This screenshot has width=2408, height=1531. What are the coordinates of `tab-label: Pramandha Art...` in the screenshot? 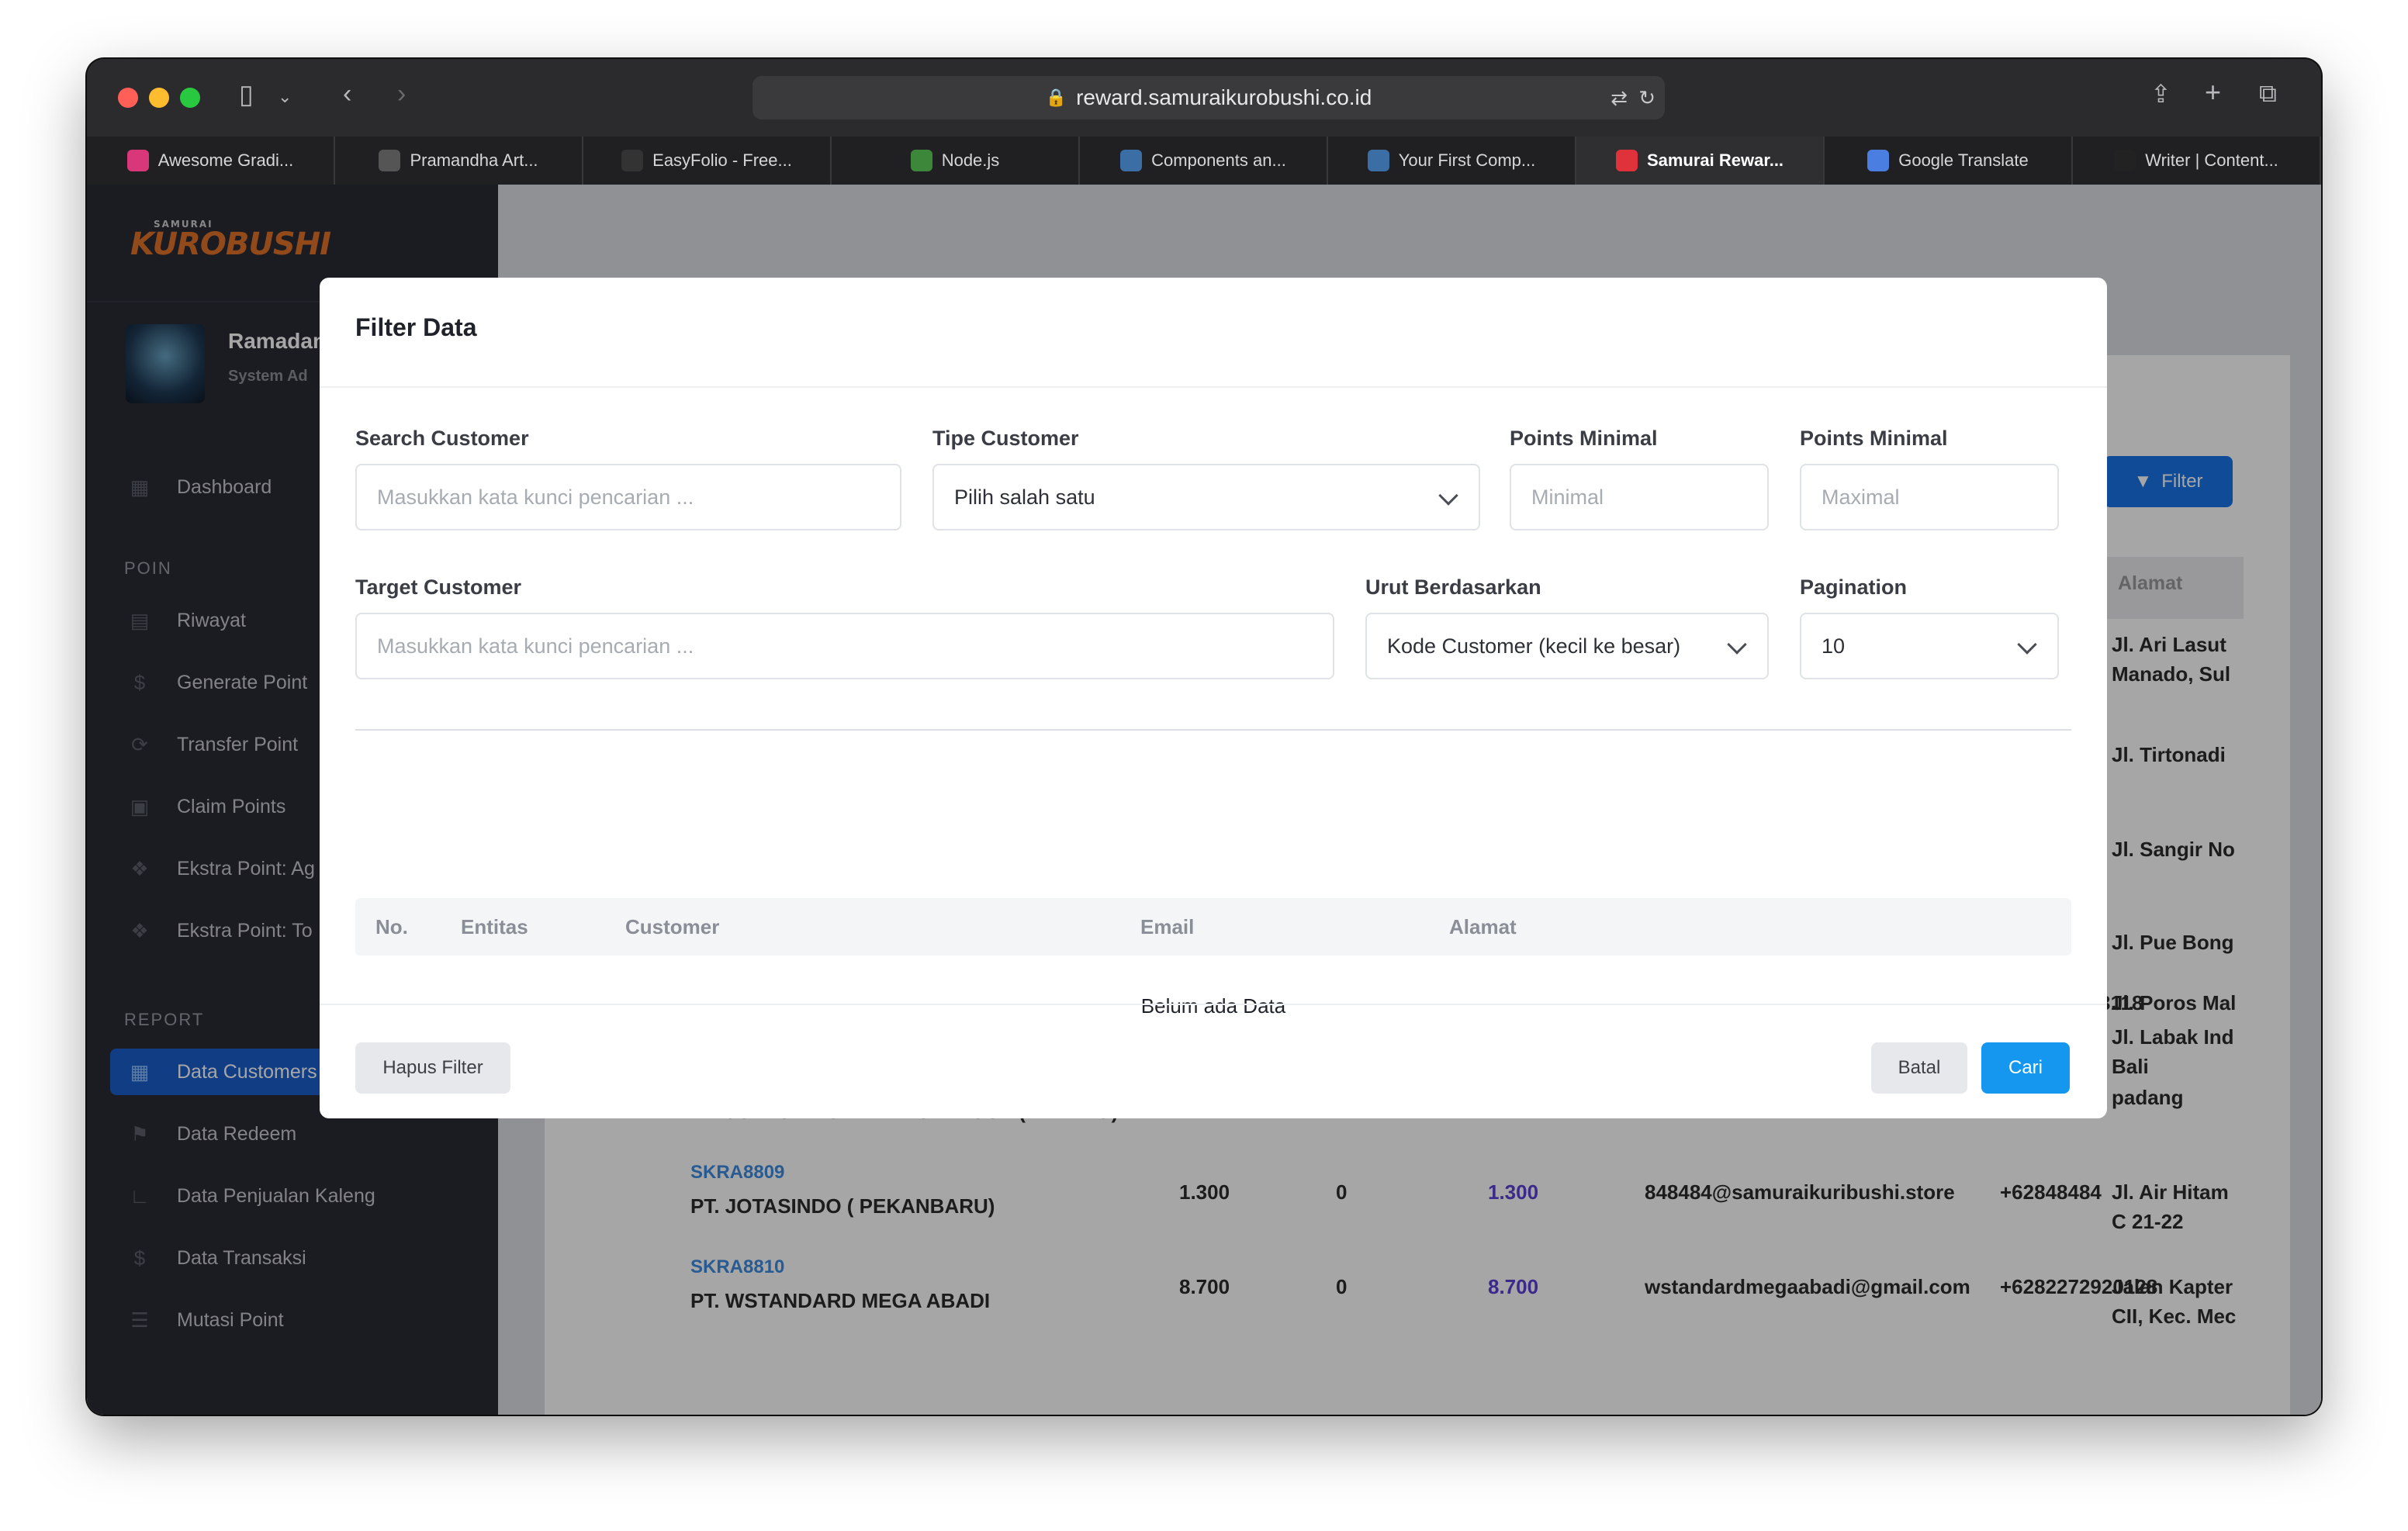 It's located at (474, 160).